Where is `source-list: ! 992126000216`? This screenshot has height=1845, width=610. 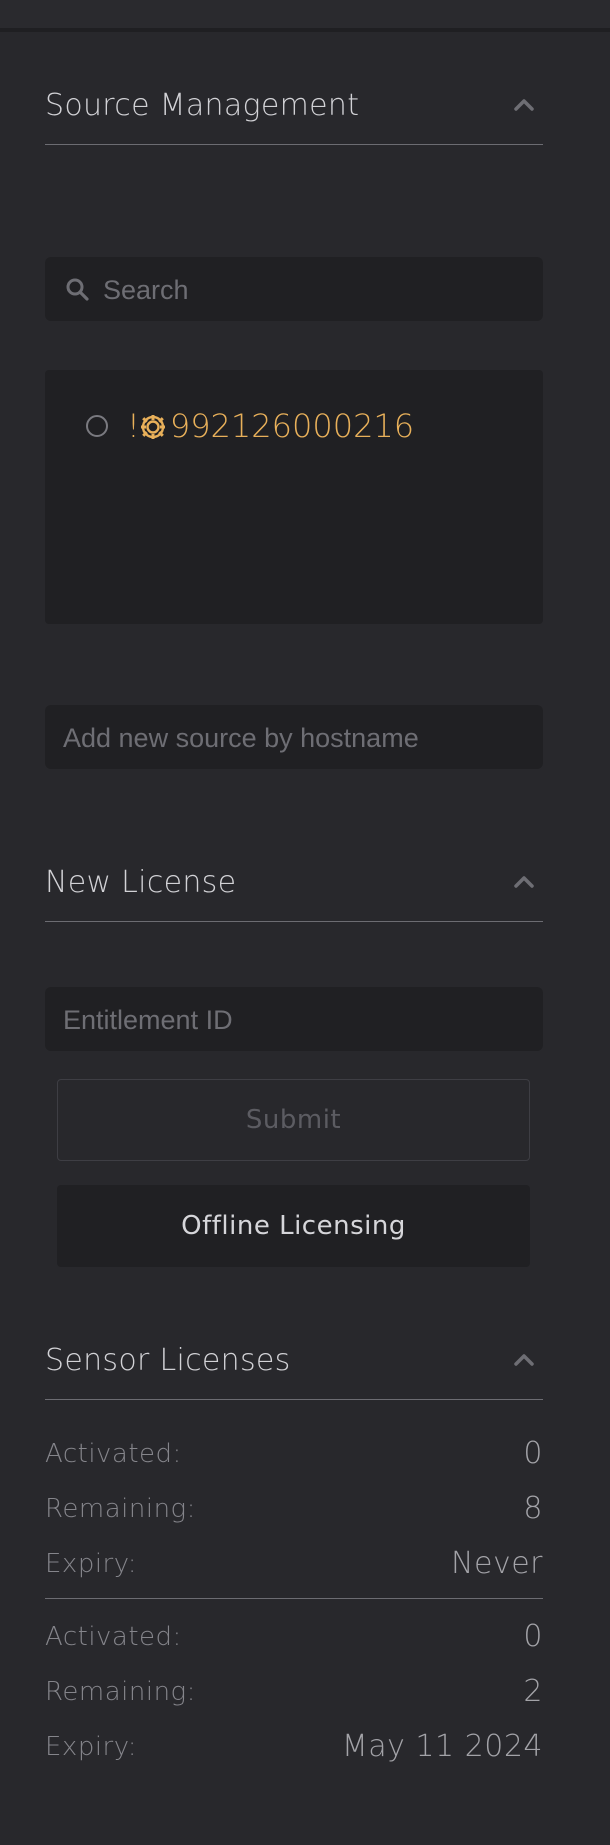
source-list: ! 992126000216 is located at coordinates (294, 497).